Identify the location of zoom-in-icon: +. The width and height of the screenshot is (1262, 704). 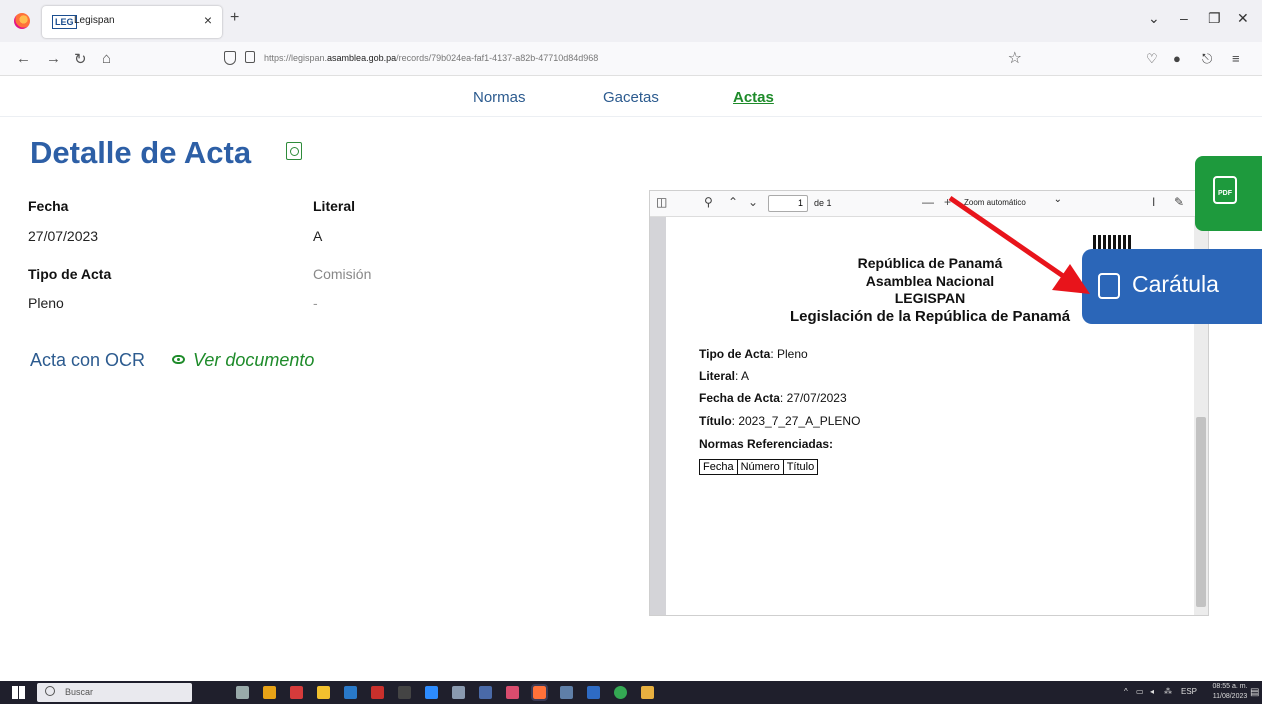
(947, 202).